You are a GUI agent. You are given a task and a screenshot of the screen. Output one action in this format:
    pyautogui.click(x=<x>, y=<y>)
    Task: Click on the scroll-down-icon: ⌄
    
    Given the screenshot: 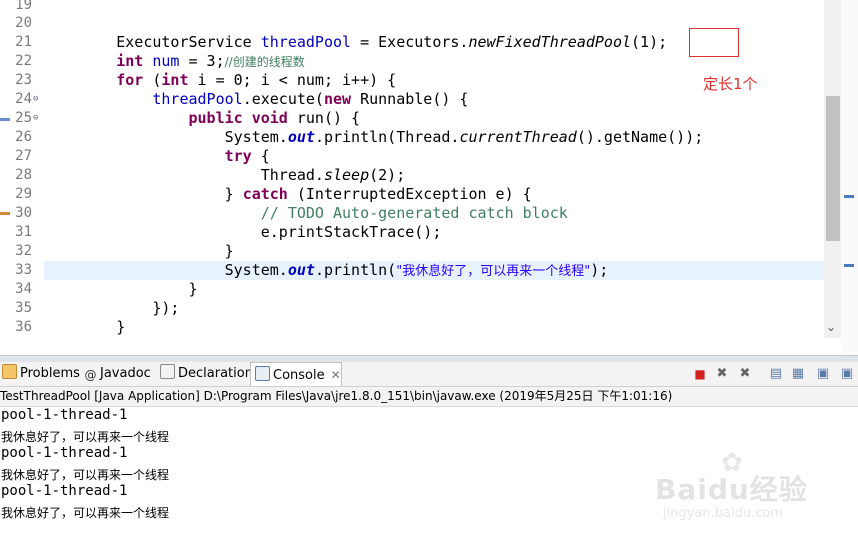 What is the action you would take?
    pyautogui.click(x=831, y=327)
    